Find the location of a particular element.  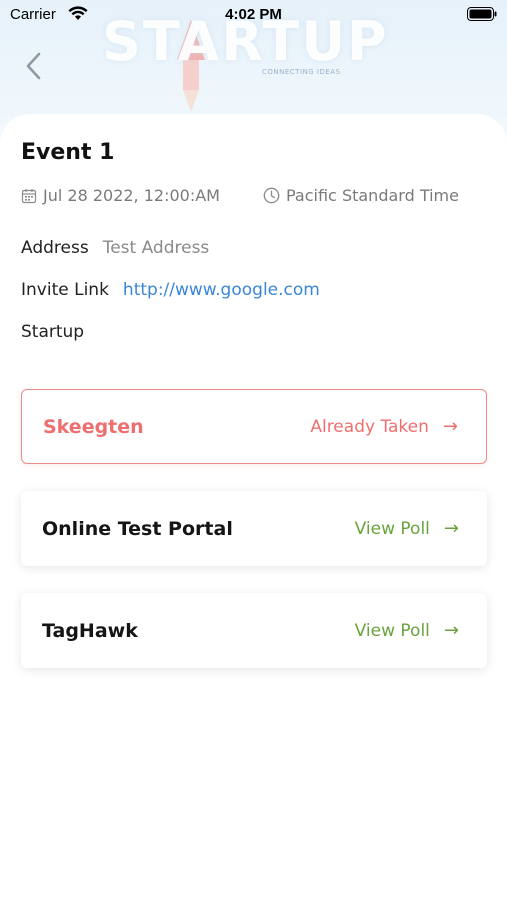

status-time: 4:02 PM is located at coordinates (253, 14).